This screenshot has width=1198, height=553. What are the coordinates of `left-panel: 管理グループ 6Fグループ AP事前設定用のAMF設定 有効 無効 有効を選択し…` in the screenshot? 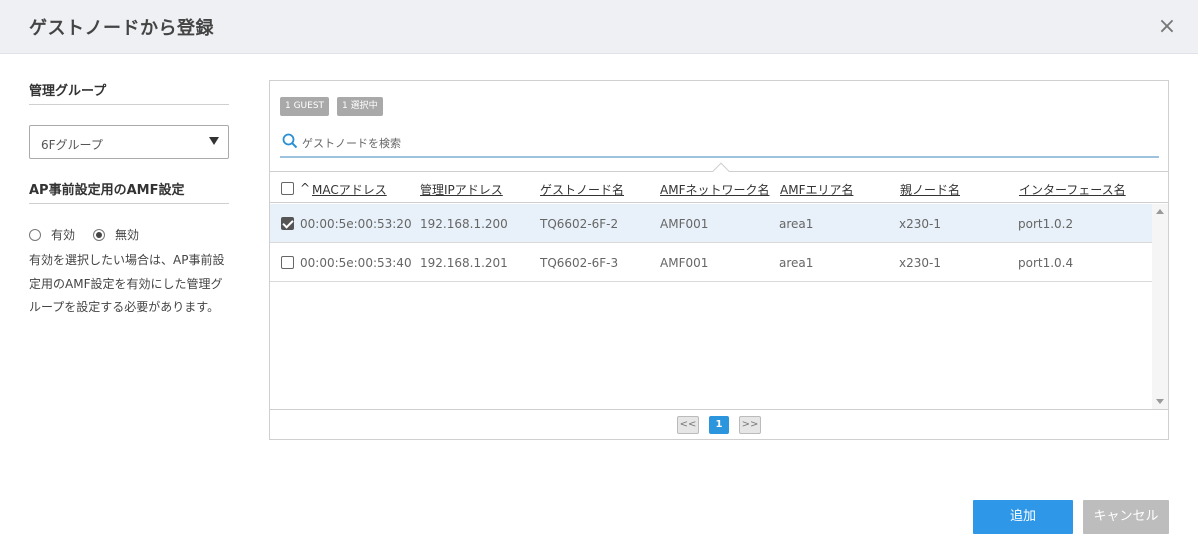 It's located at (129, 200).